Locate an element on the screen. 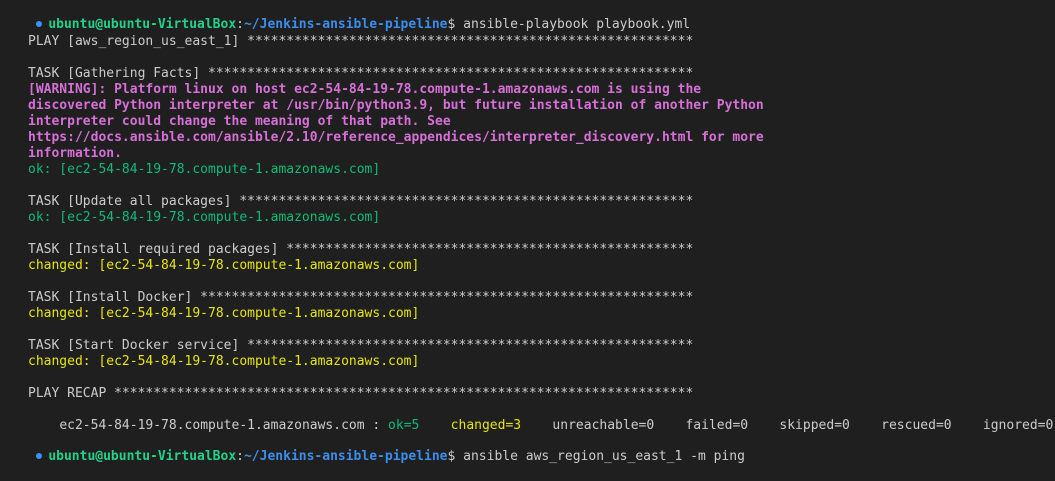  recap-changed-count: changed=3 is located at coordinates (486, 425).